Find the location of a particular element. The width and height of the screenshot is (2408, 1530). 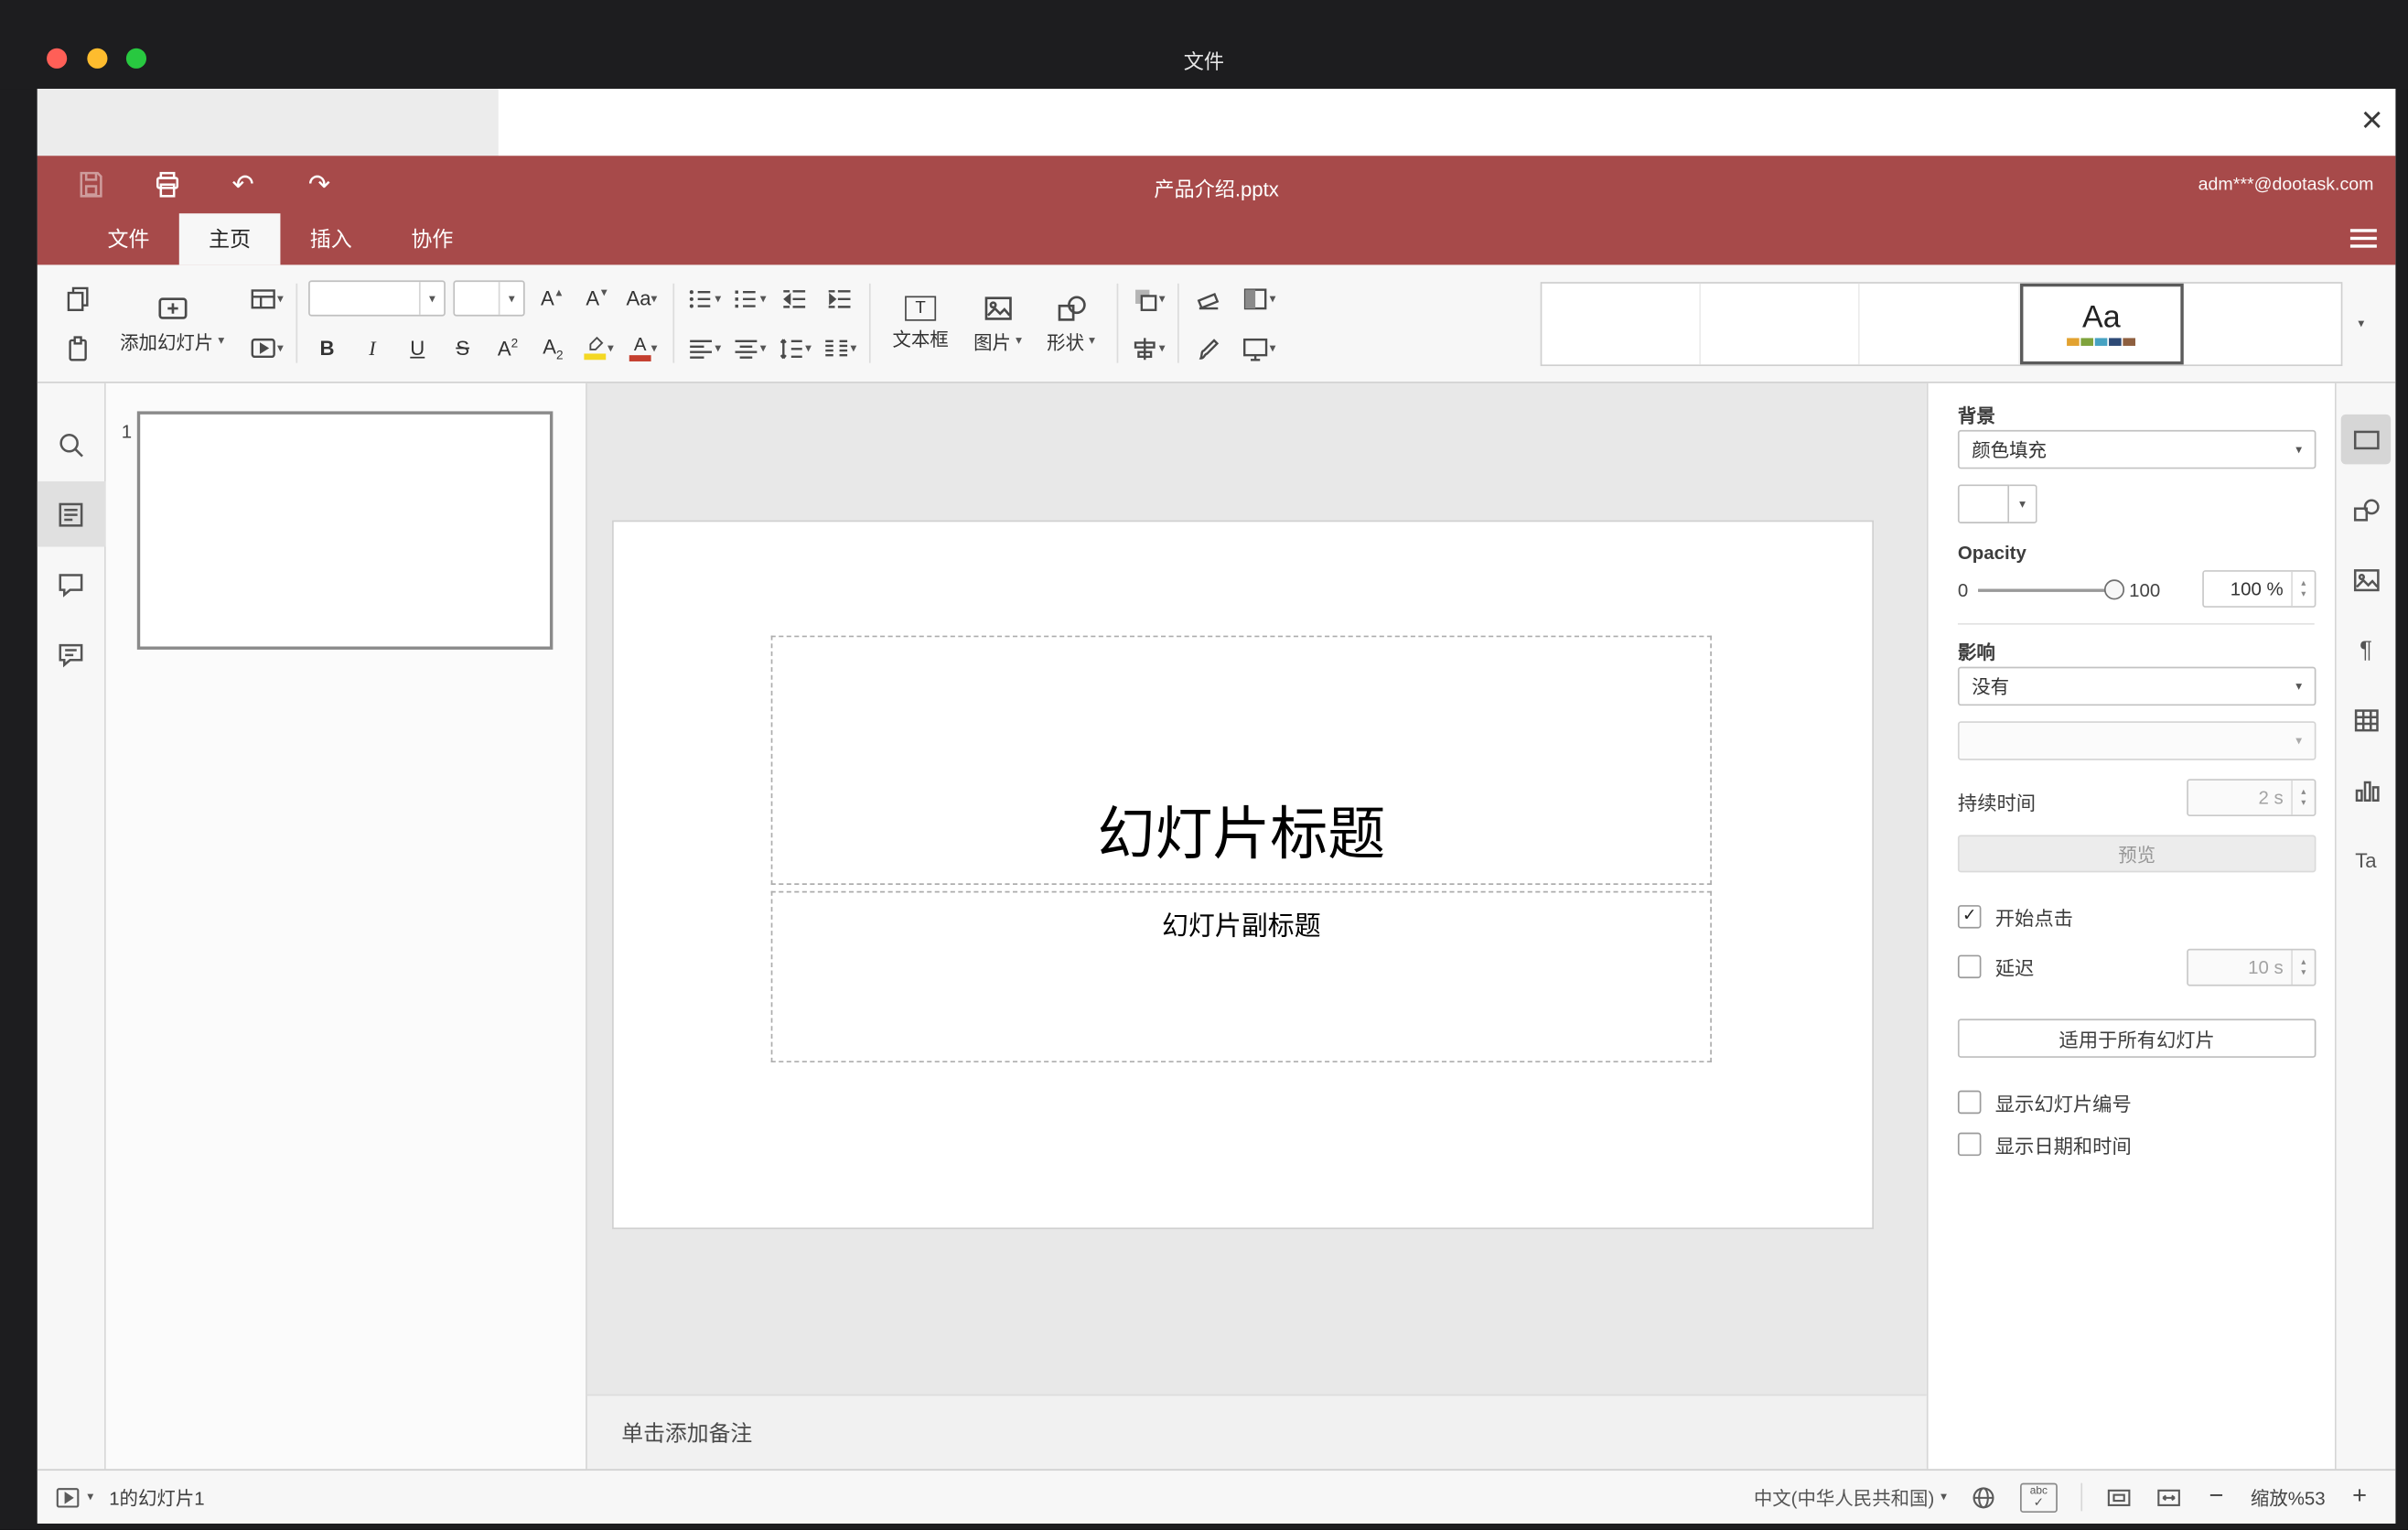

effect-type-select: ▾ is located at coordinates (2137, 740).